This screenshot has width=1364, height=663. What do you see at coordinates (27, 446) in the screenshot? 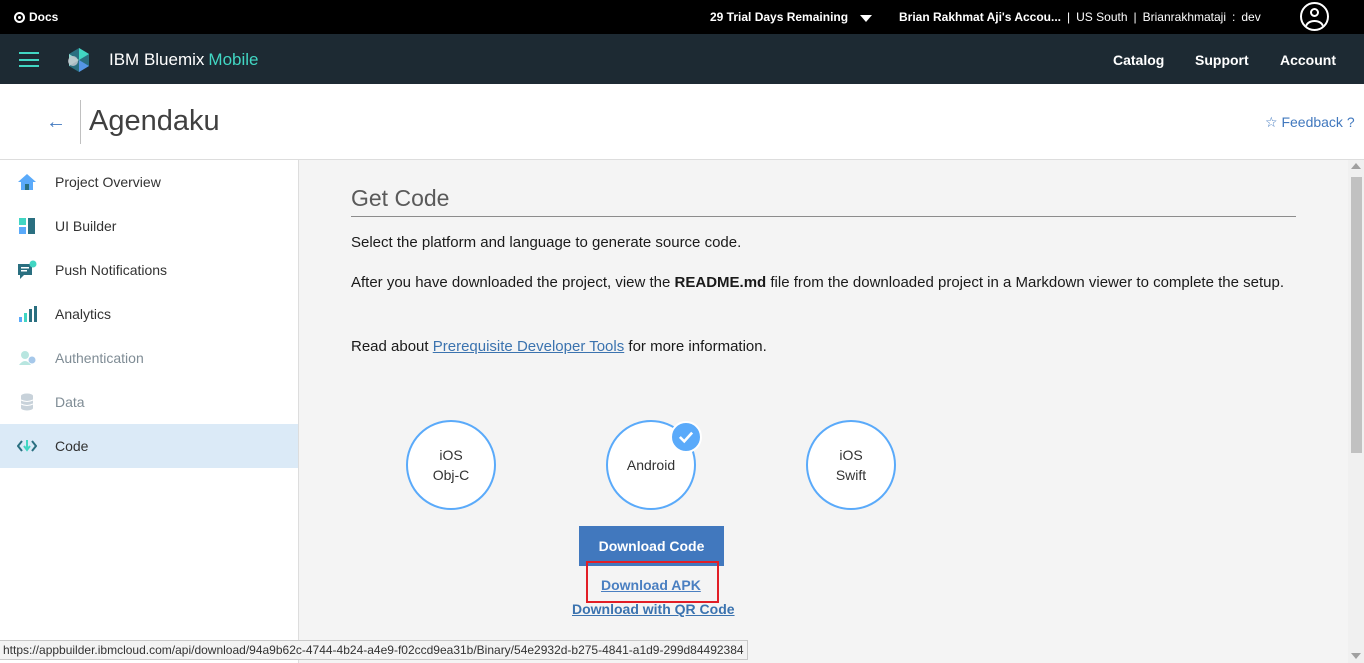
I see `code-icon` at bounding box center [27, 446].